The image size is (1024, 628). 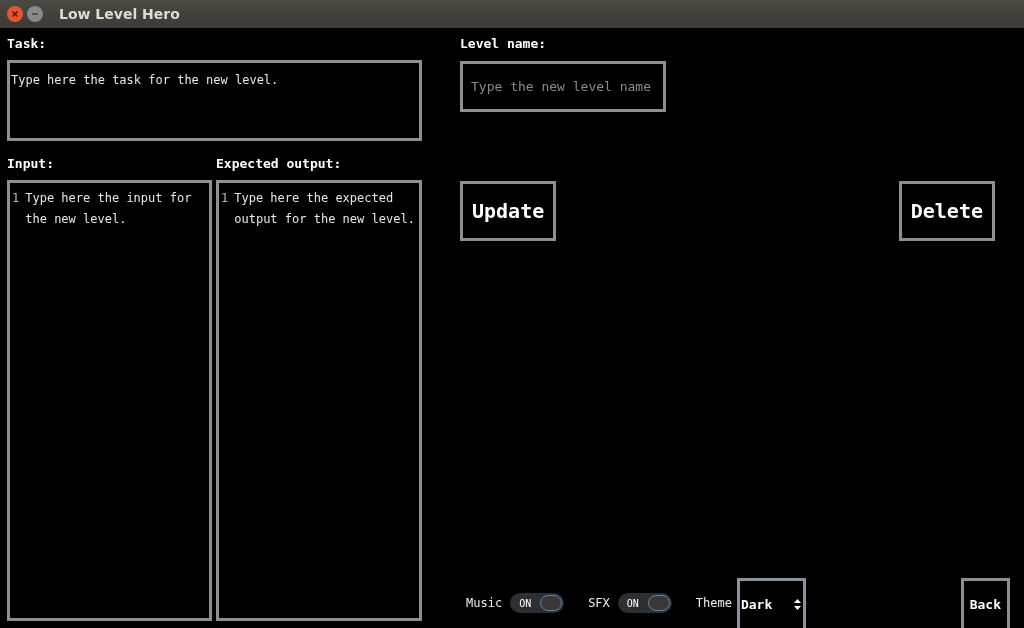 I want to click on theme-label: Theme, so click(x=713, y=603).